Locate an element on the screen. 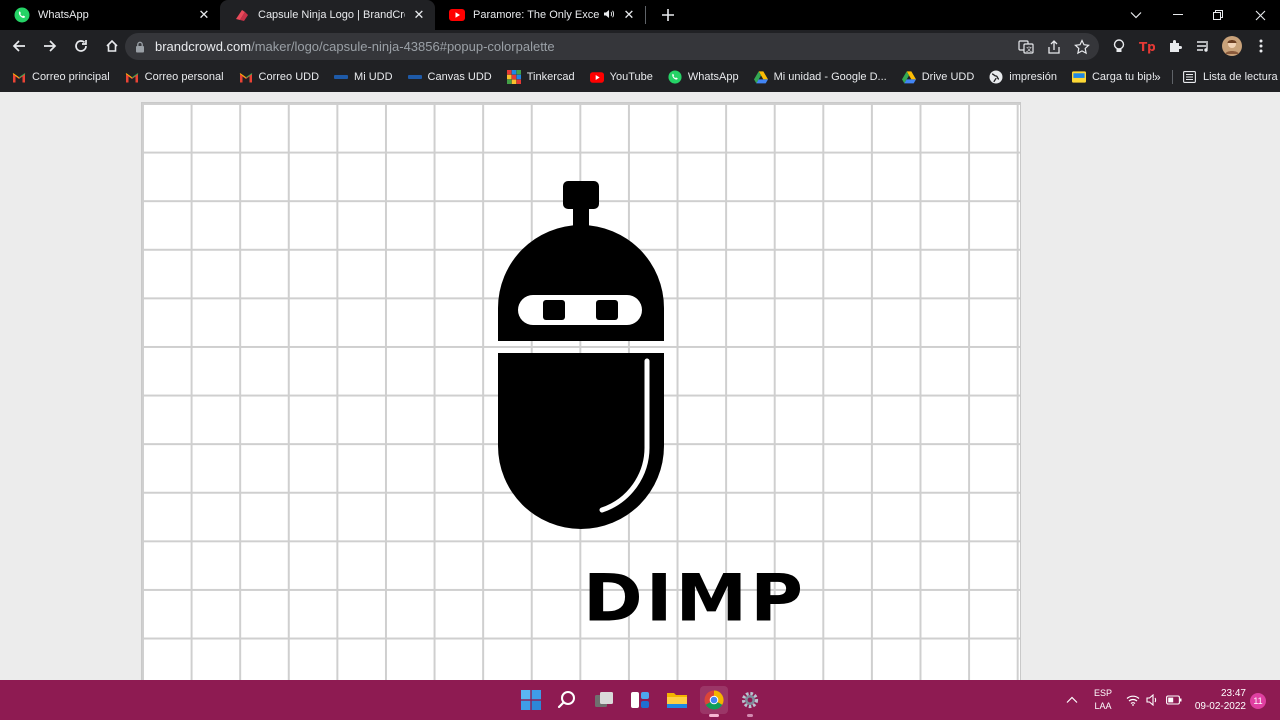  profile-avatar is located at coordinates (1232, 46).